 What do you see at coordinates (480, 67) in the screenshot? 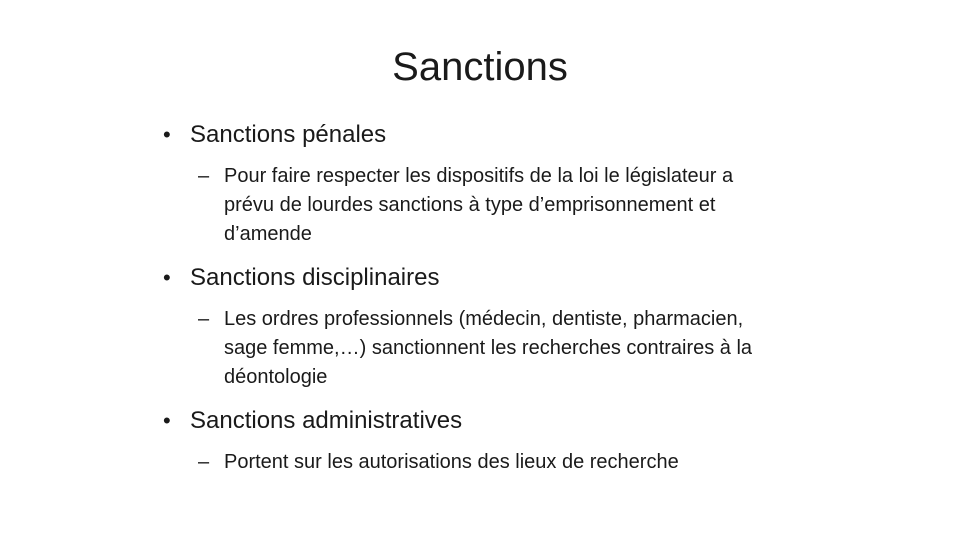
I see `slide-title: Sanctions` at bounding box center [480, 67].